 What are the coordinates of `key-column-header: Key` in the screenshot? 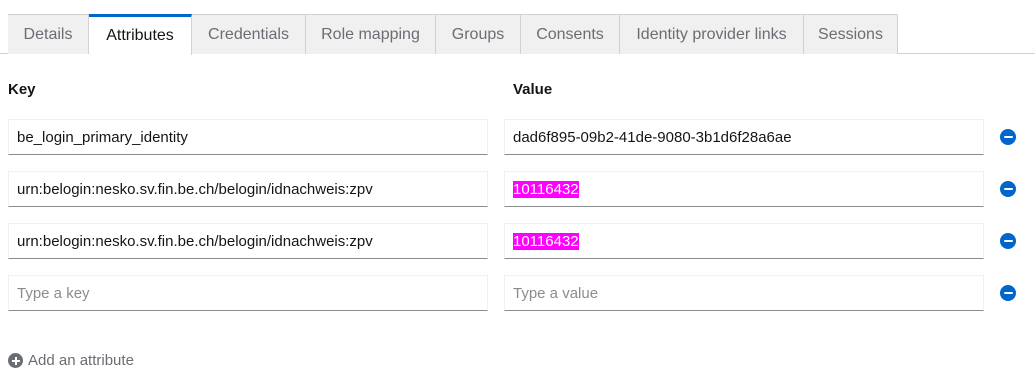 It's located at (22, 89).